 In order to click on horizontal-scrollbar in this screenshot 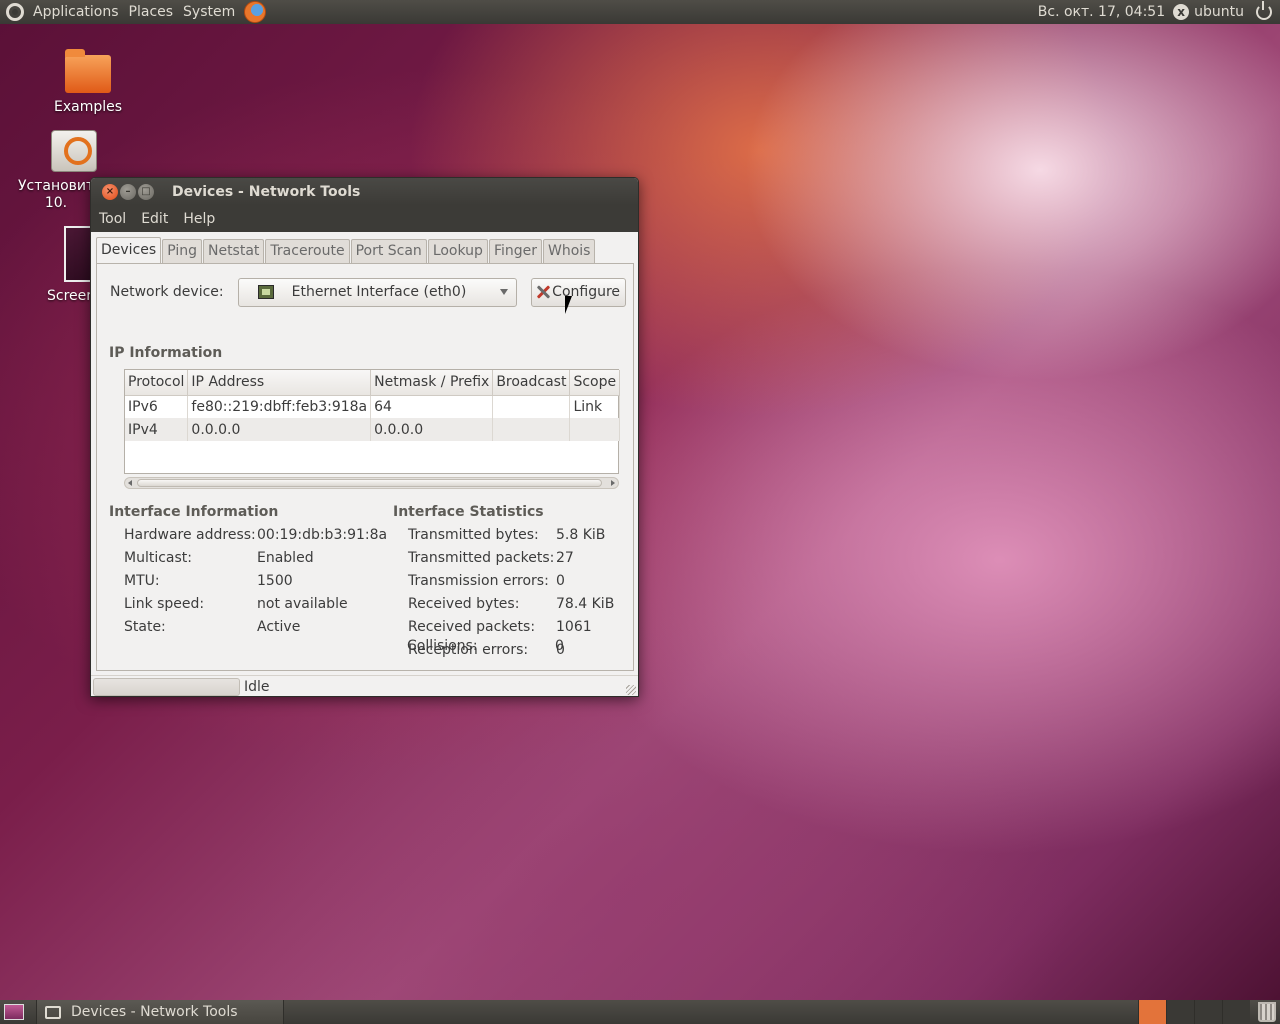, I will do `click(371, 483)`.